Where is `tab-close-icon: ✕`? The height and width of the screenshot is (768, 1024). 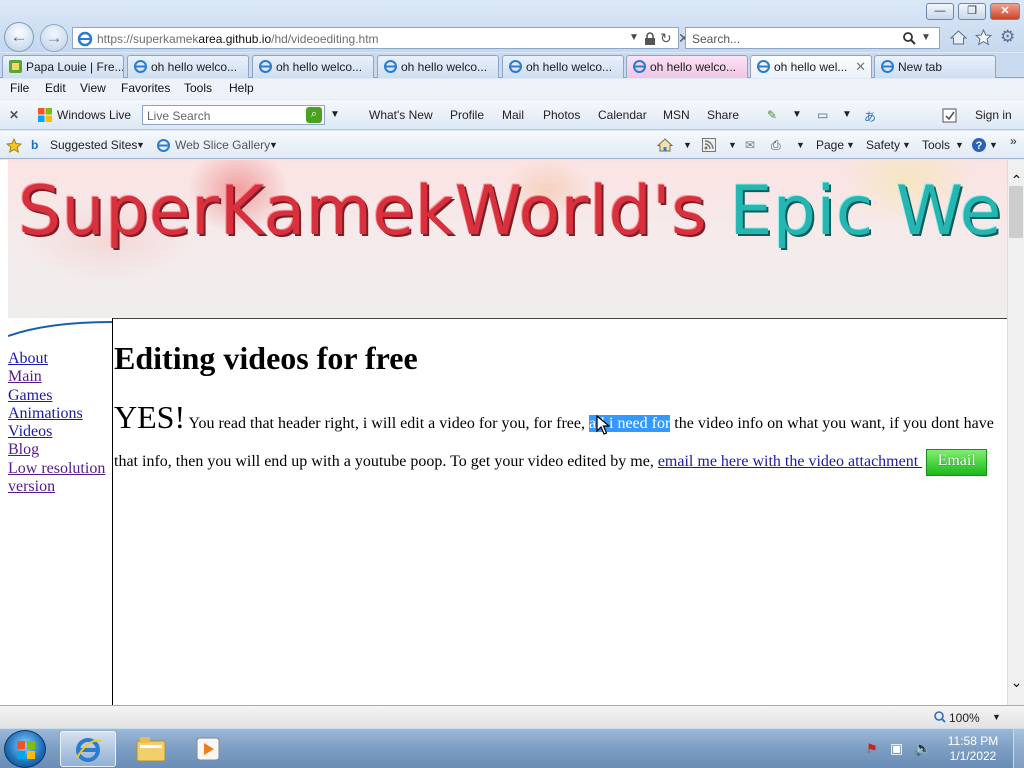 tab-close-icon: ✕ is located at coordinates (860, 67).